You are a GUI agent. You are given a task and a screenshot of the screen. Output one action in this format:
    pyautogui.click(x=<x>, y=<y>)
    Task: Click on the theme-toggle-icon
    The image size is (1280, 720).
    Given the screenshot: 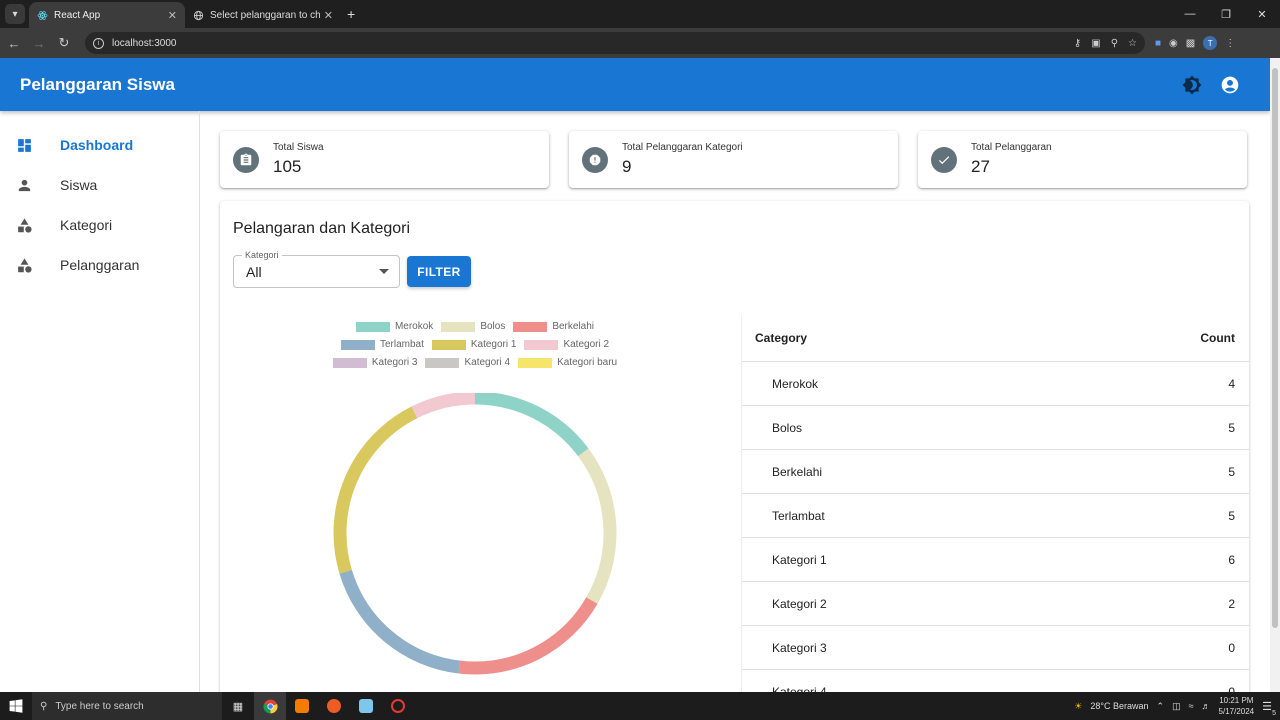 What is the action you would take?
    pyautogui.click(x=1192, y=85)
    